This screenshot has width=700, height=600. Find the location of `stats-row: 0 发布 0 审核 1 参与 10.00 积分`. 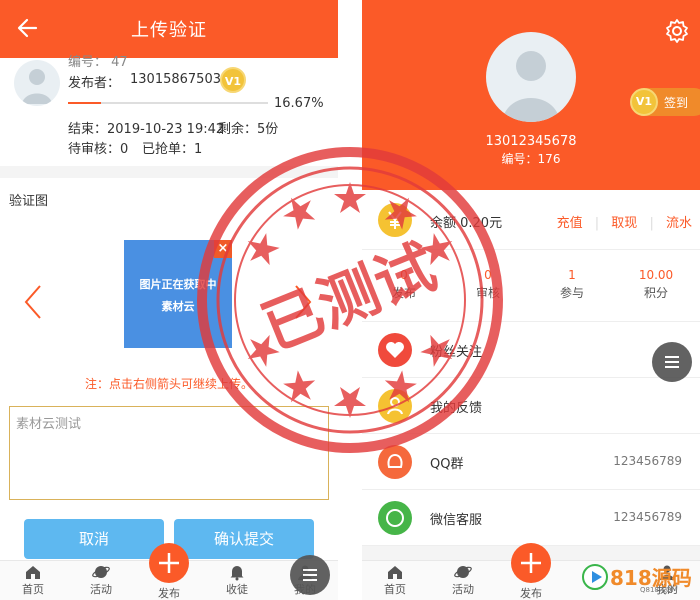

stats-row: 0 发布 0 审核 1 参与 10.00 积分 is located at coordinates (531, 286).